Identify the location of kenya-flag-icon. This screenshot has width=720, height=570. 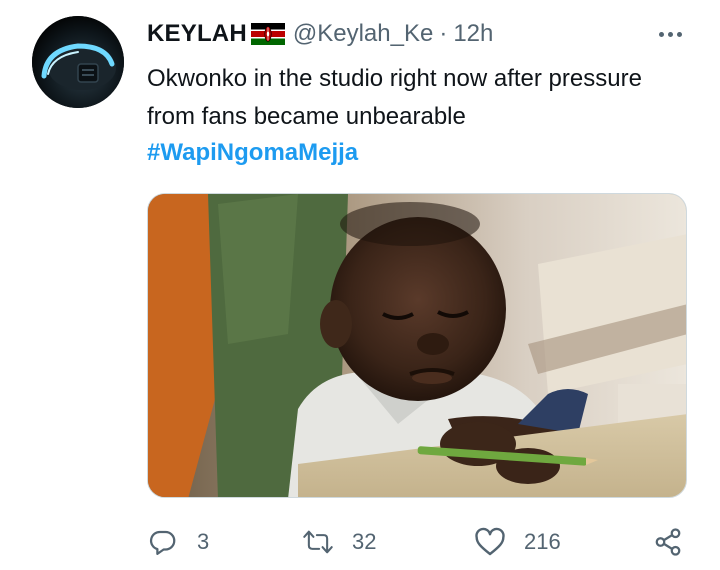
(267, 34).